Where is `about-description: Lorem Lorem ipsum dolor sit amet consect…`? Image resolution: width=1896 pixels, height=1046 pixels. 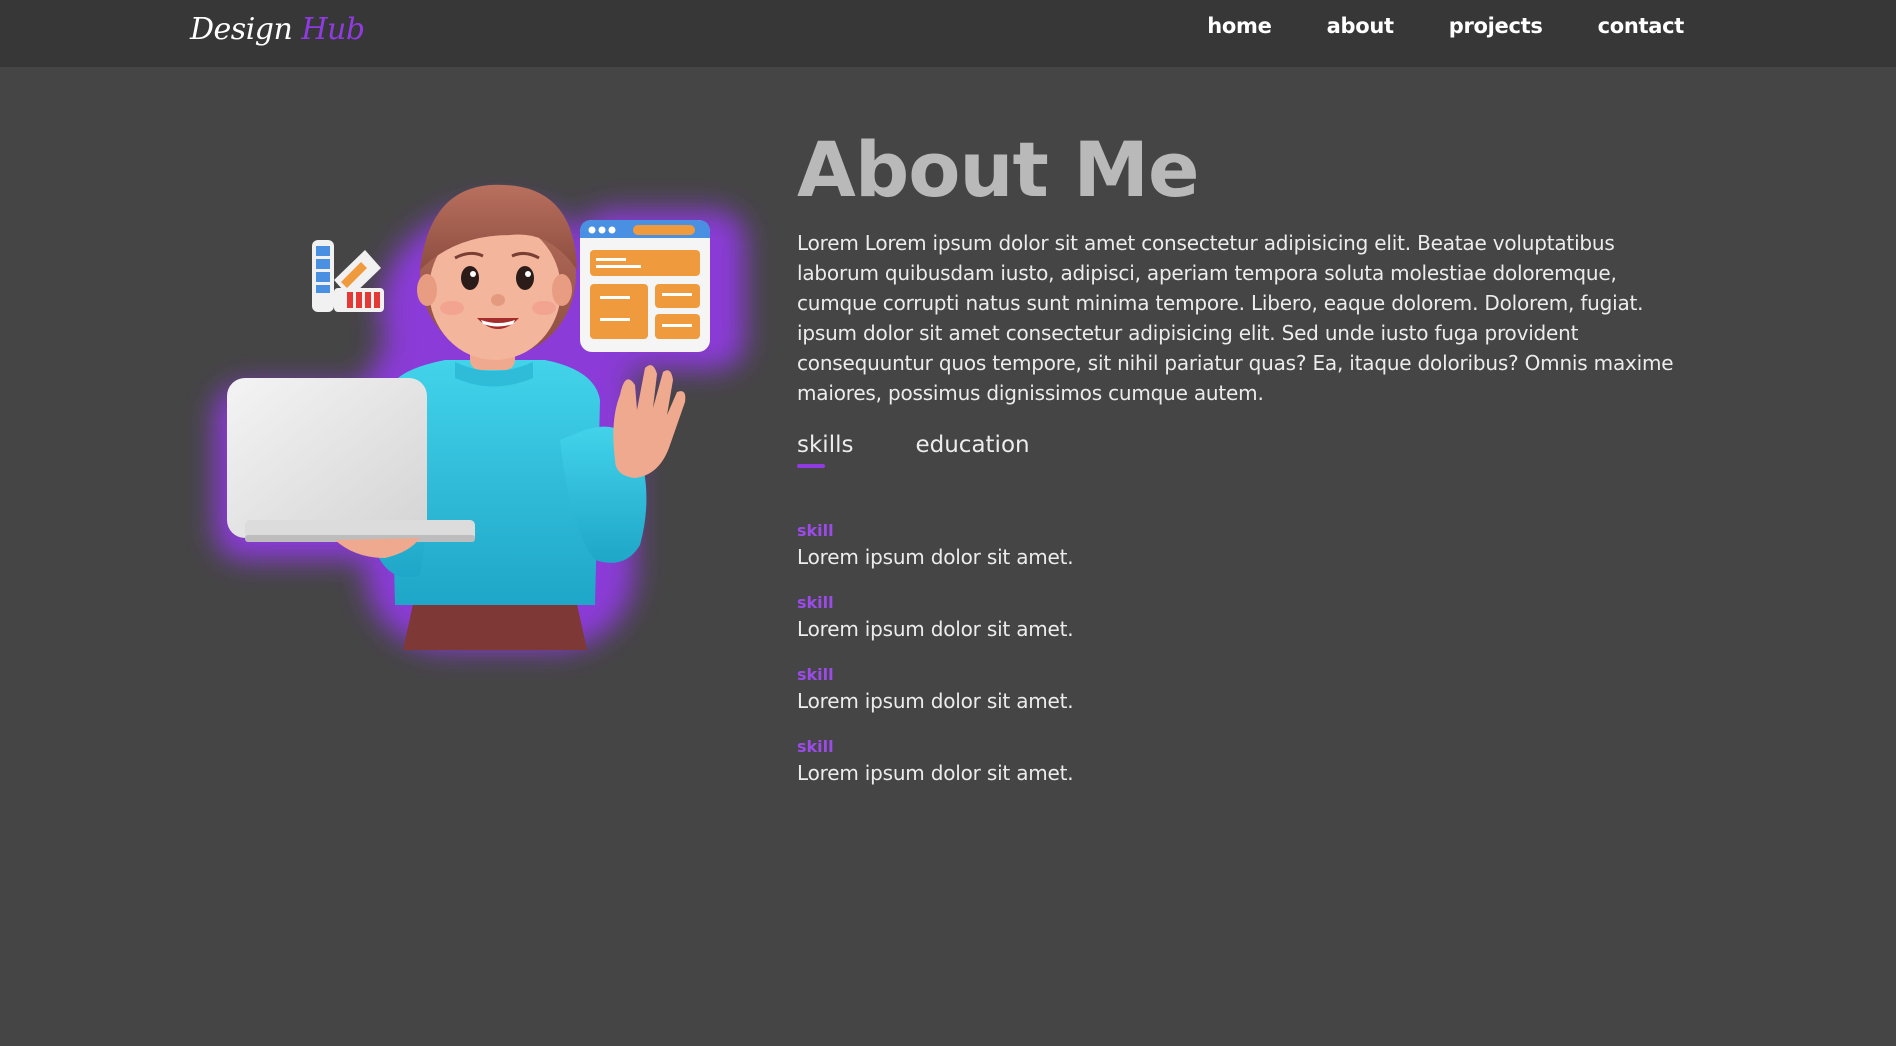
about-description: Lorem Lorem ipsum dolor sit amet consect… is located at coordinates (1235, 318).